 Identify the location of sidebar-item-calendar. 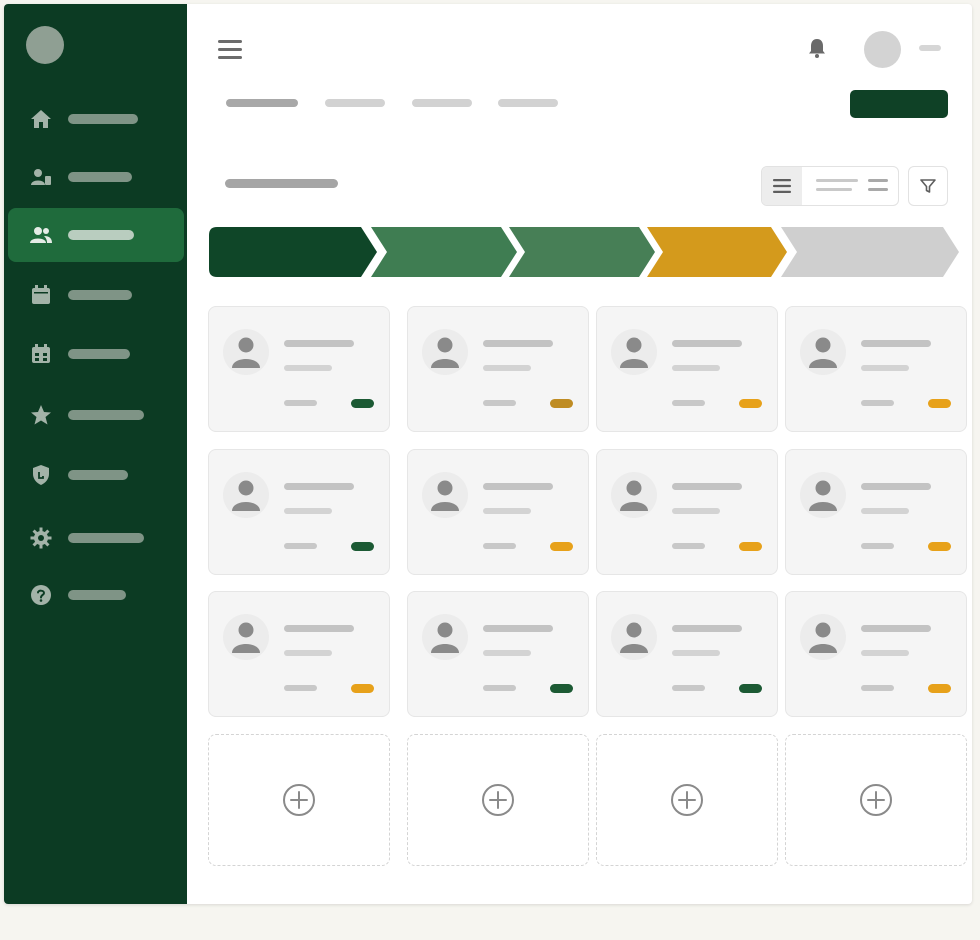
(96, 295).